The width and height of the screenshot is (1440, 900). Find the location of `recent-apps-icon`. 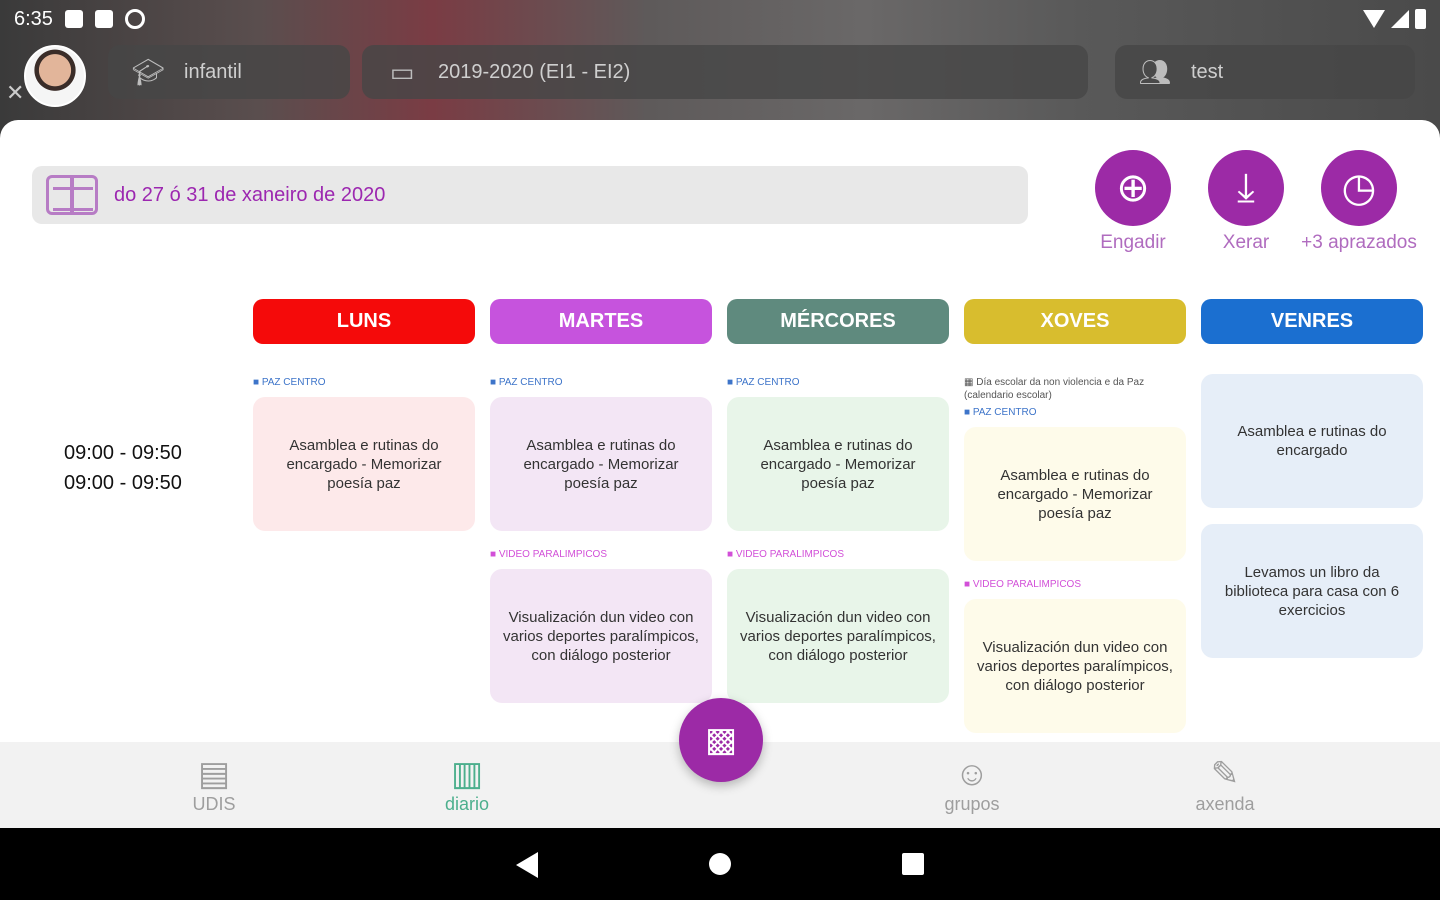

recent-apps-icon is located at coordinates (913, 864).